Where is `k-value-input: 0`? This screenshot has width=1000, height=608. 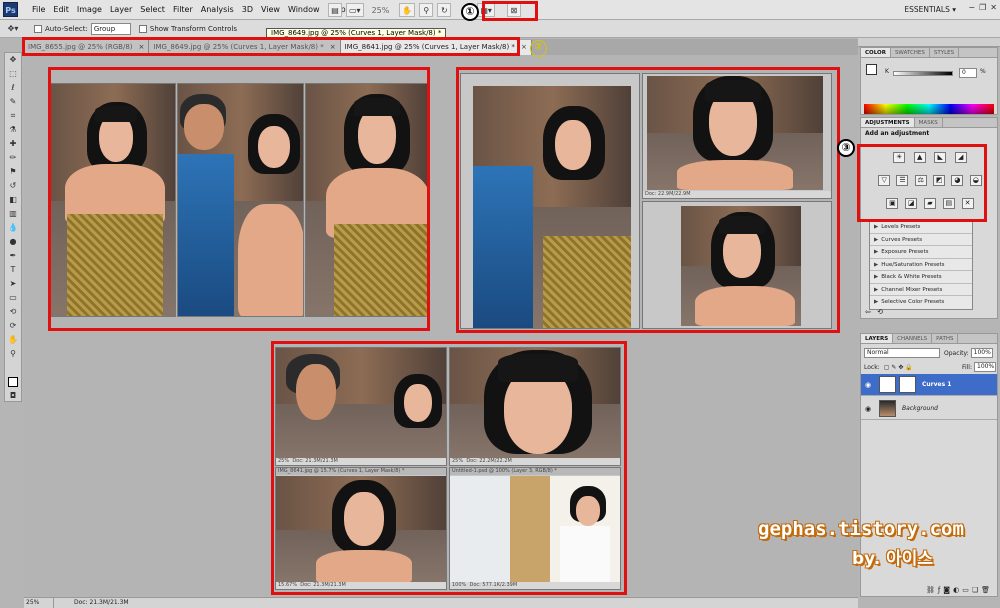
k-value-input: 0 is located at coordinates (968, 73).